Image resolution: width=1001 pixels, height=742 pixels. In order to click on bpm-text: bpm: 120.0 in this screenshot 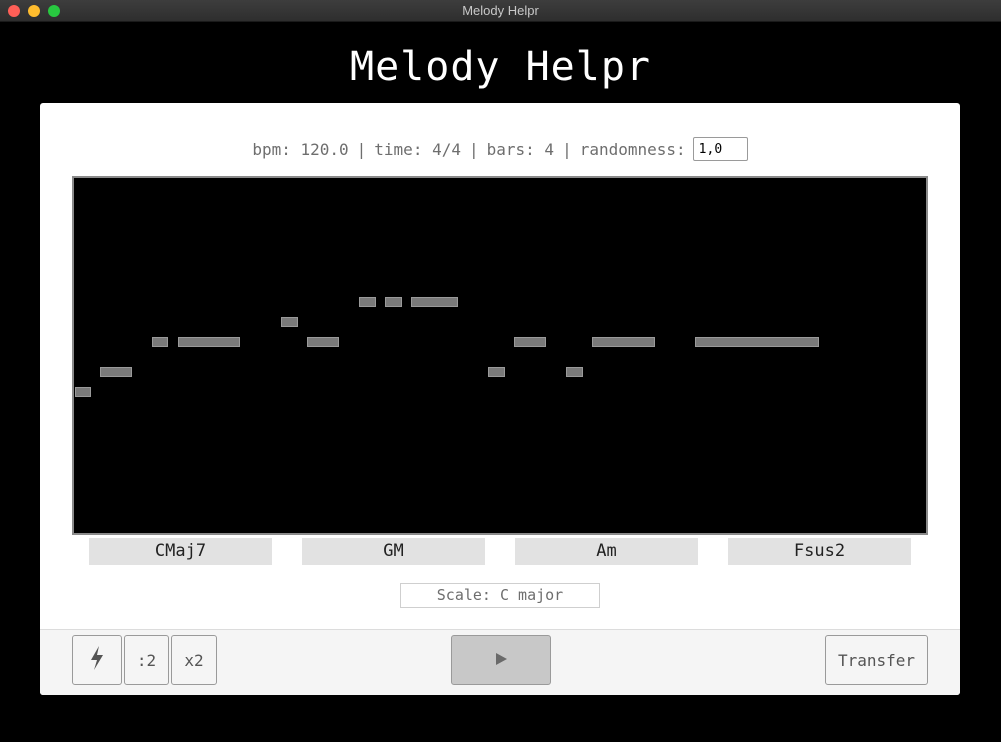, I will do `click(300, 149)`.